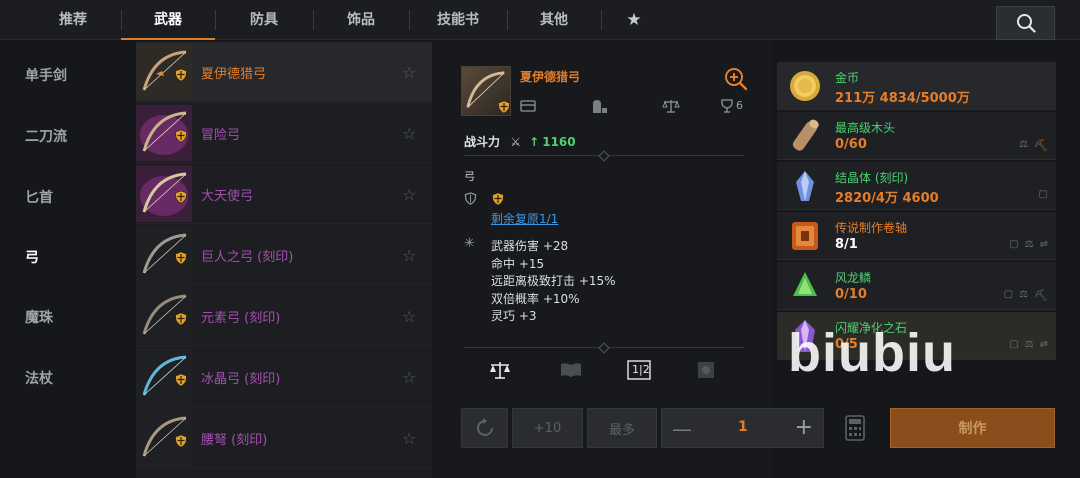 The height and width of the screenshot is (478, 1080). What do you see at coordinates (550, 77) in the screenshot?
I see `detail-item-title: 夏伊德猎弓` at bounding box center [550, 77].